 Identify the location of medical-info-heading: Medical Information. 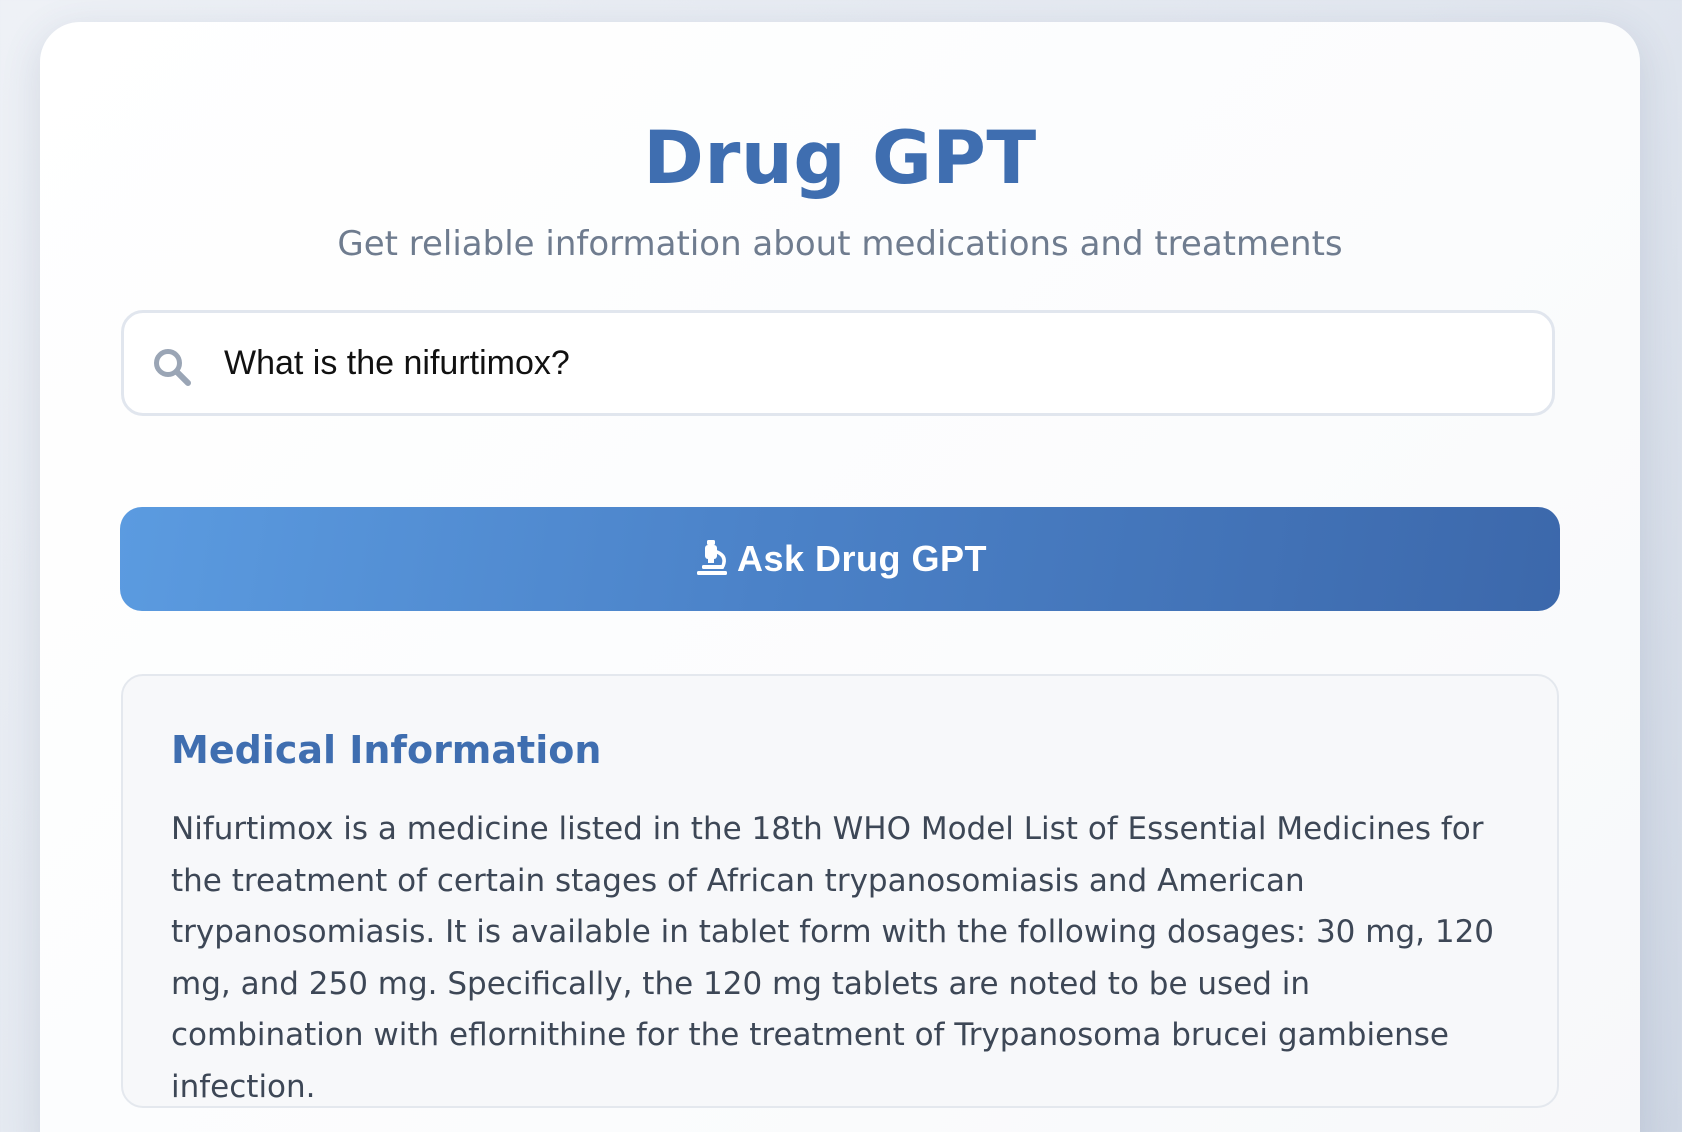
(386, 750).